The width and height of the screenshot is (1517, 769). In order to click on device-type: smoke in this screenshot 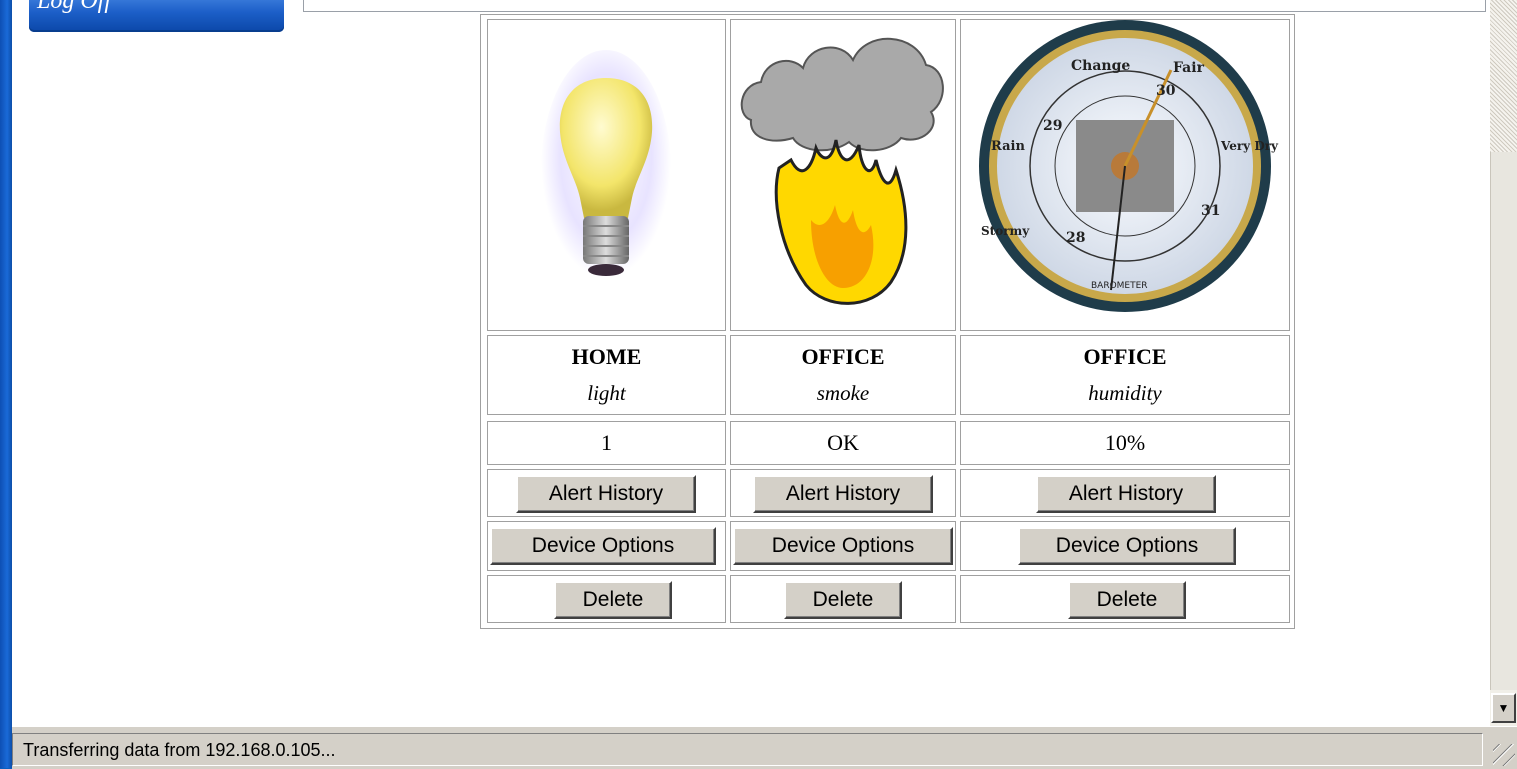, I will do `click(843, 393)`.